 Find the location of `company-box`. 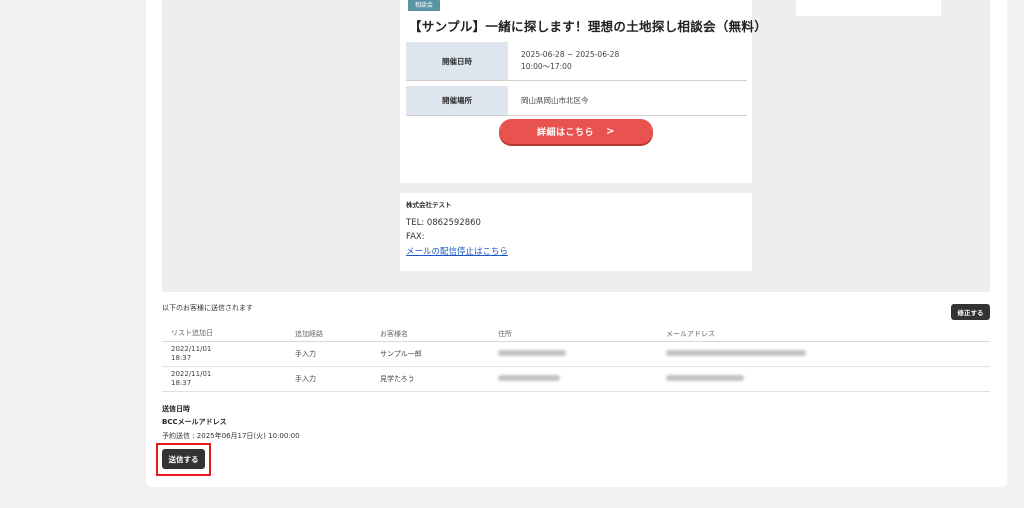

company-box is located at coordinates (576, 232).